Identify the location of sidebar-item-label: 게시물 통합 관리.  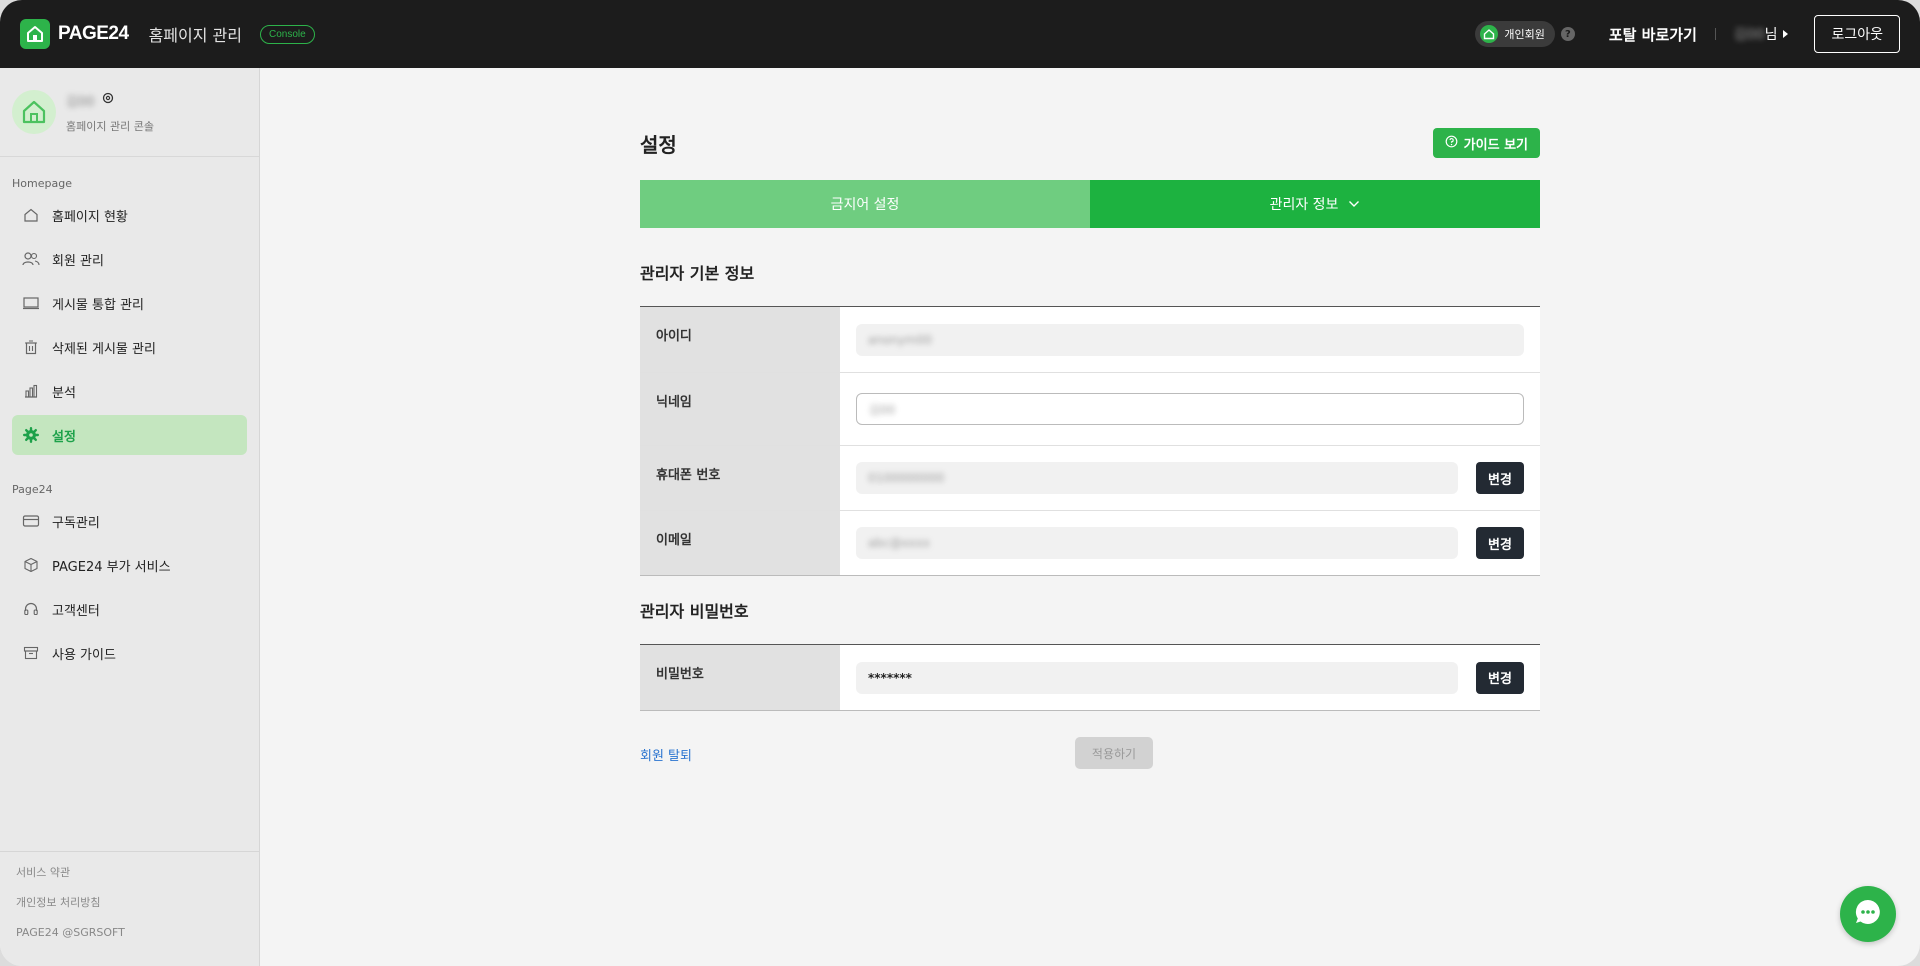
(98, 305).